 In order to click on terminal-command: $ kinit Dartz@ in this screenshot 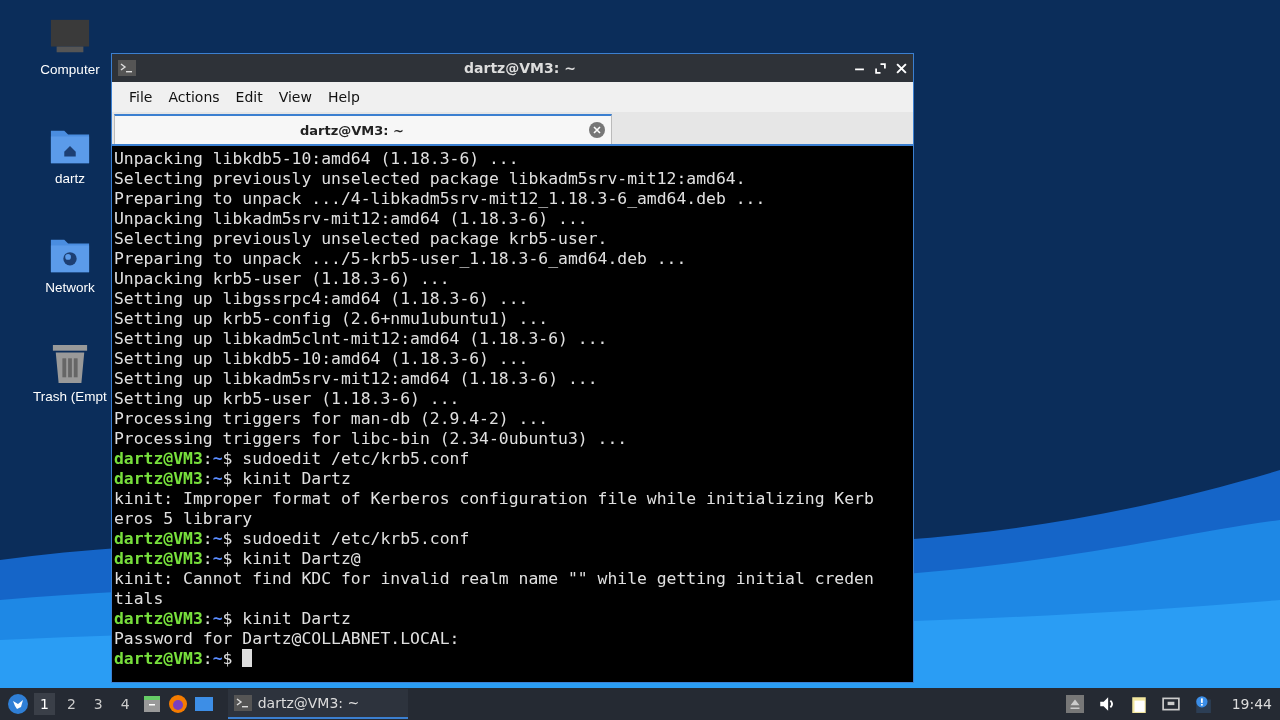, I will do `click(291, 558)`.